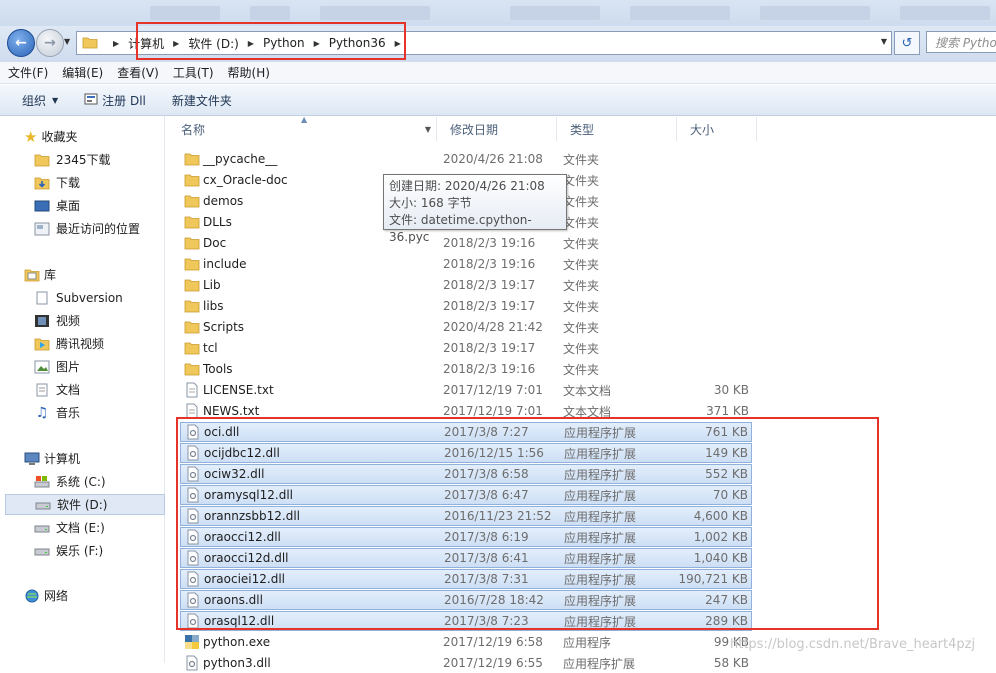 This screenshot has height=673, width=996. Describe the element at coordinates (599, 663) in the screenshot. I see `file-type: 应用程序扩展` at that location.